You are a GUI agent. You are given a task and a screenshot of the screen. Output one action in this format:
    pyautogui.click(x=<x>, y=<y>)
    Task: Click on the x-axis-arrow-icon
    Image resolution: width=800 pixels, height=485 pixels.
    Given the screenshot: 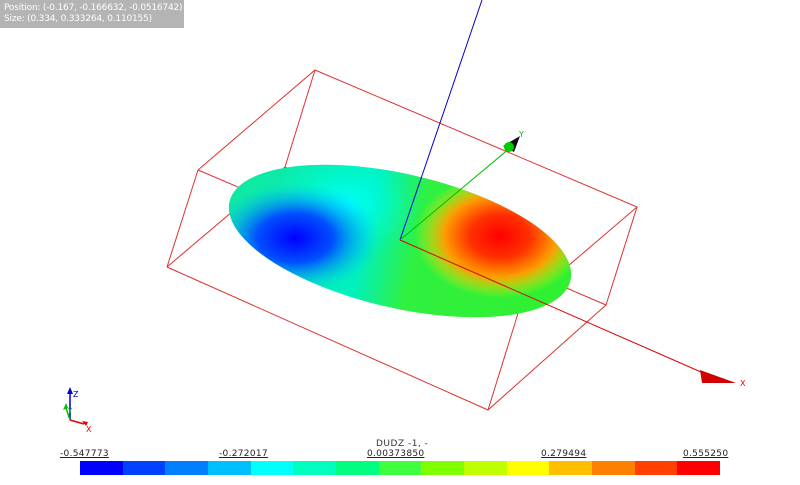 What is the action you would take?
    pyautogui.click(x=718, y=376)
    